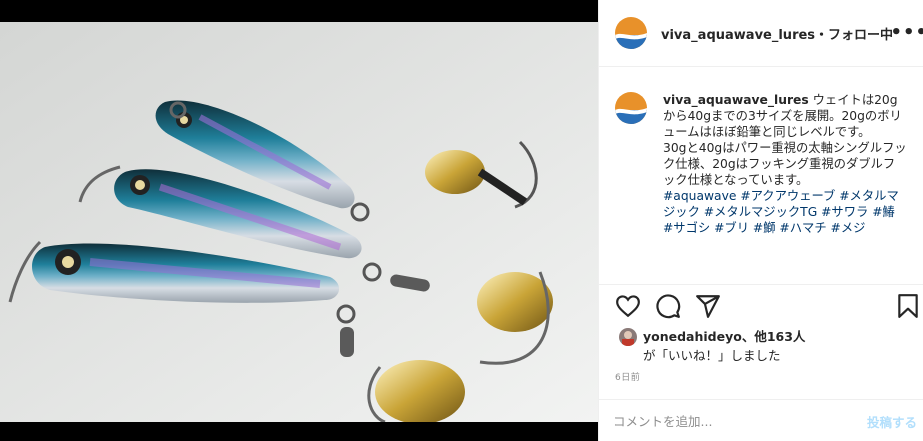 Image resolution: width=923 pixels, height=441 pixels. Describe the element at coordinates (736, 100) in the screenshot. I see `caption-username: viva_aquawave_lures` at that location.